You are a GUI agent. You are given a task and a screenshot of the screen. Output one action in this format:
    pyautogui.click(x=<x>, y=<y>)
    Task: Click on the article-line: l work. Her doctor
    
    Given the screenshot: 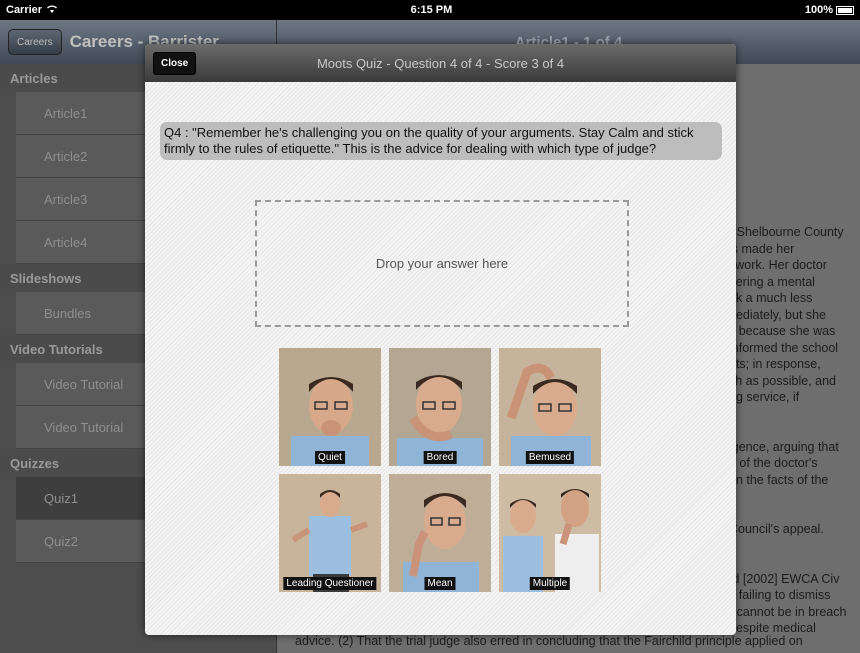 What is the action you would take?
    pyautogui.click(x=778, y=265)
    